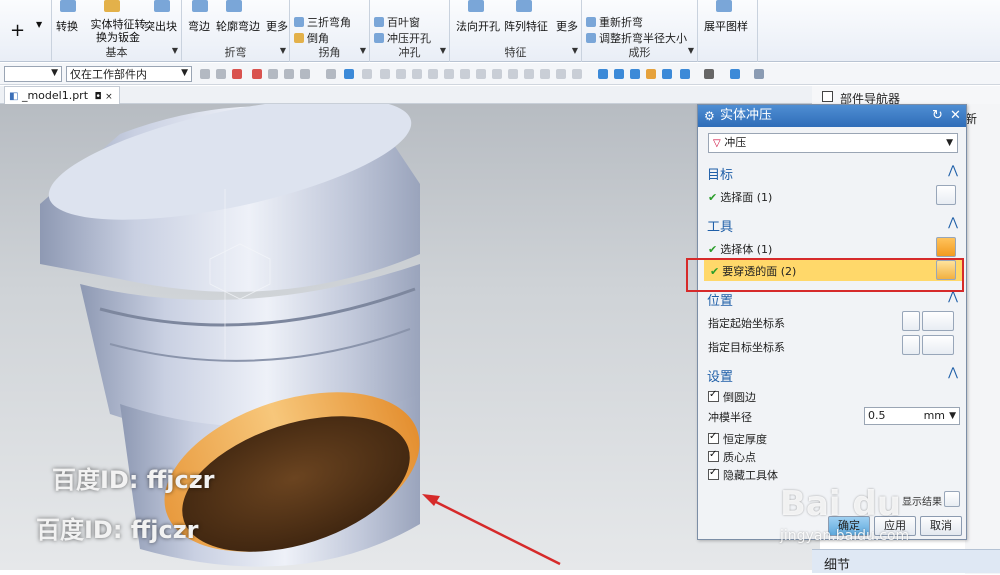 The image size is (1000, 575). Describe the element at coordinates (67, 26) in the screenshot. I see `convert-button: 转换` at that location.